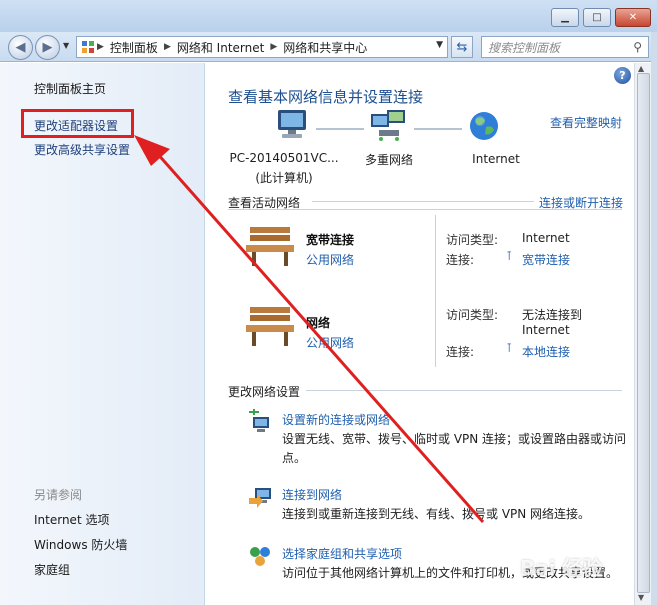 This screenshot has width=657, height=605. What do you see at coordinates (435, 291) in the screenshot?
I see `vertical-divider` at bounding box center [435, 291].